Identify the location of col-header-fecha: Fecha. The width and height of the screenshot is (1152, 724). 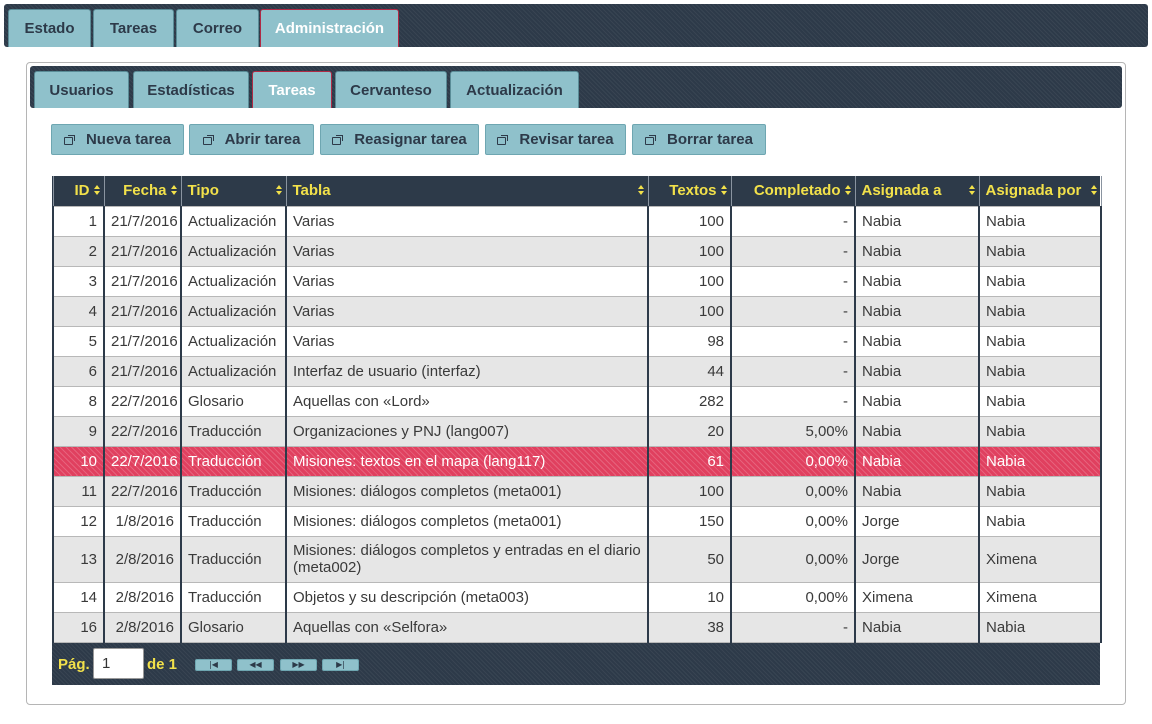
(142, 191).